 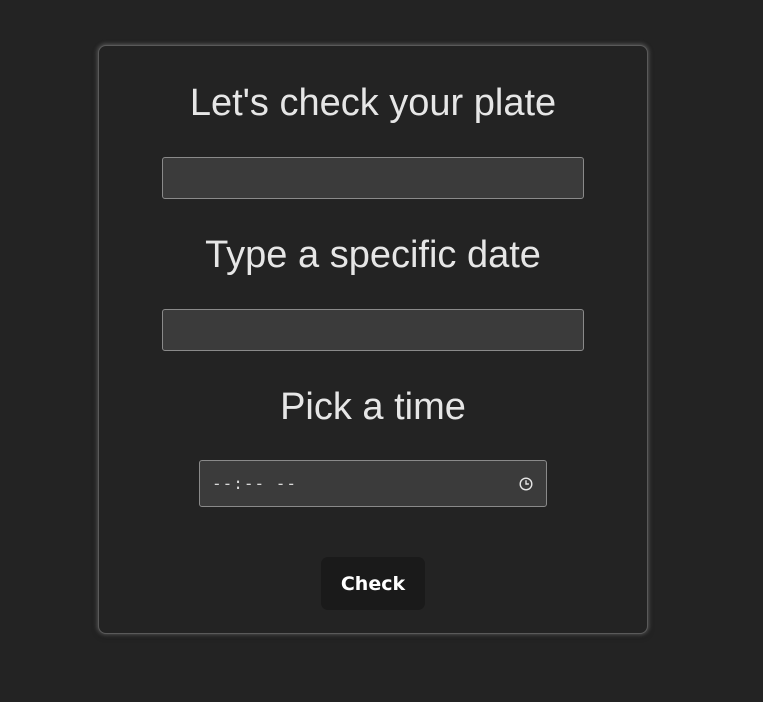 I want to click on plate-input, so click(x=373, y=178).